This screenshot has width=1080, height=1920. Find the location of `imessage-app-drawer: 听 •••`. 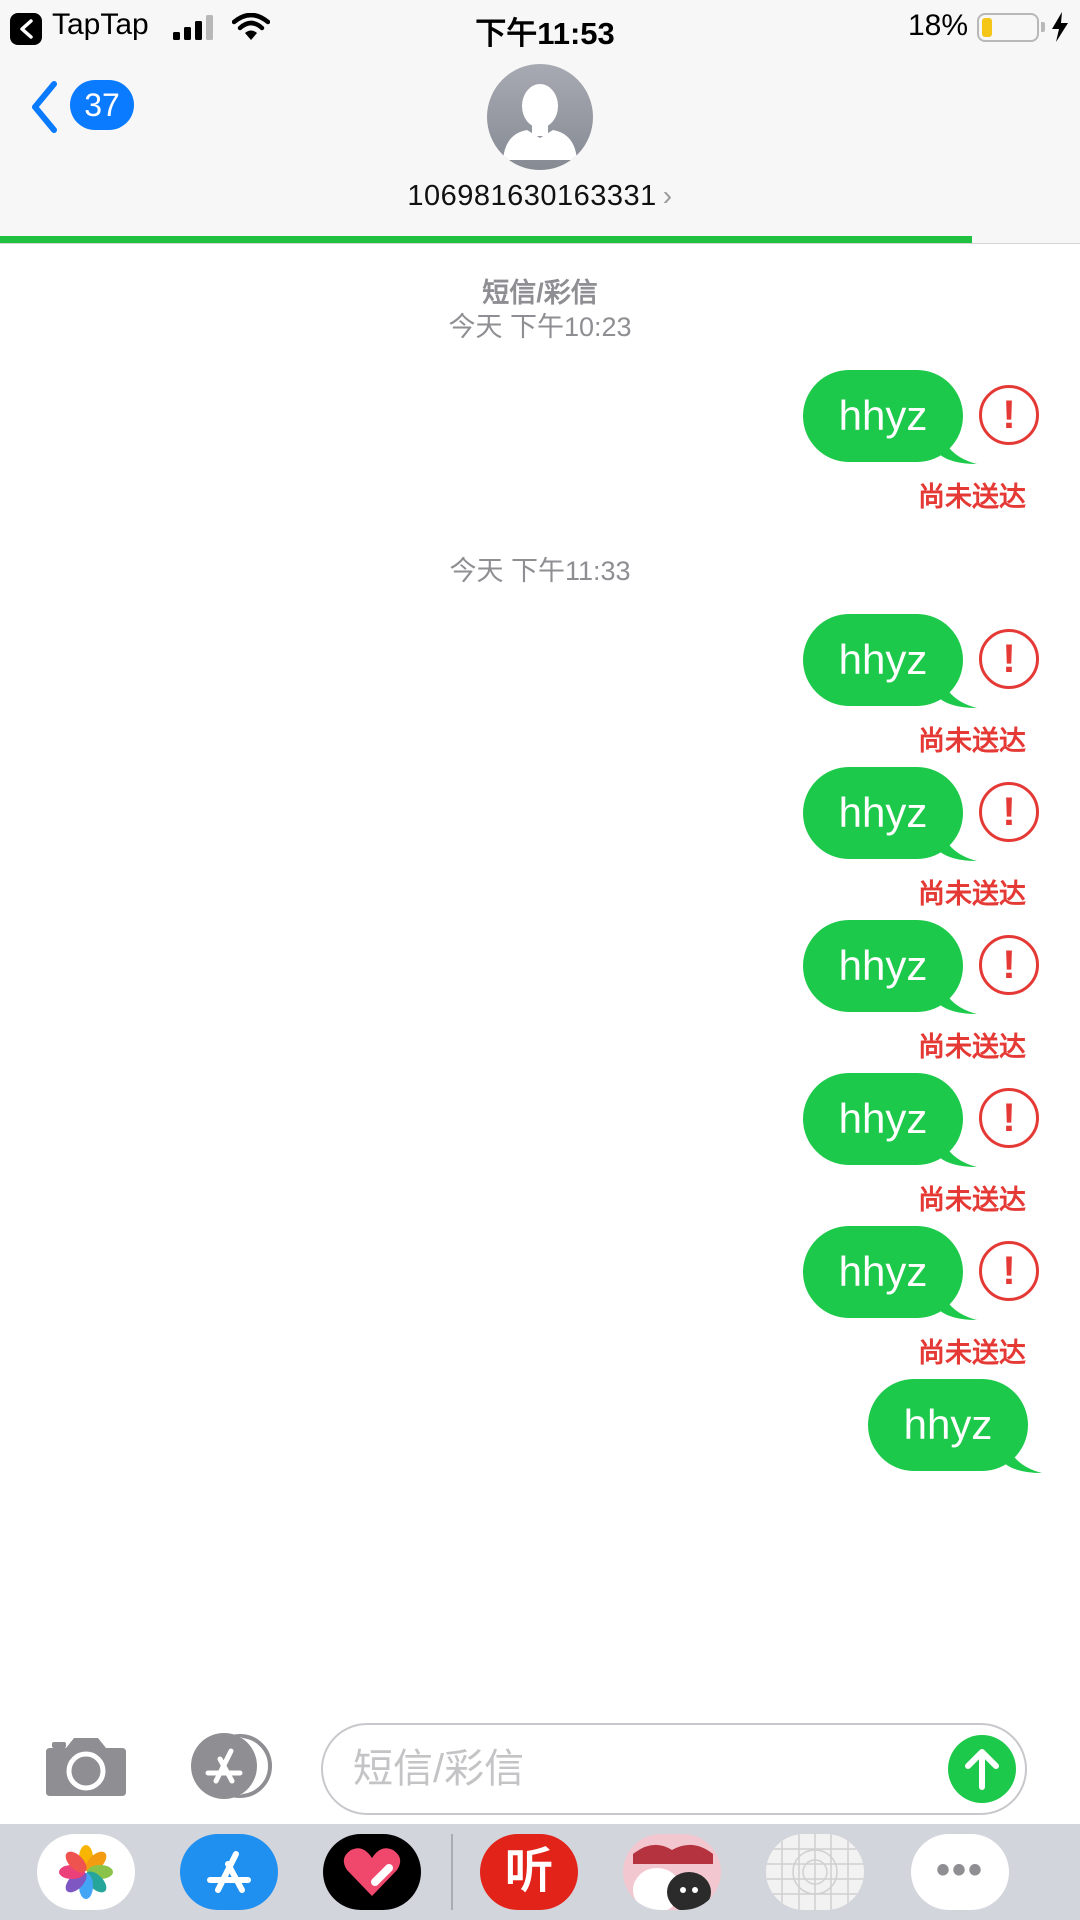

imessage-app-drawer: 听 ••• is located at coordinates (540, 1872).